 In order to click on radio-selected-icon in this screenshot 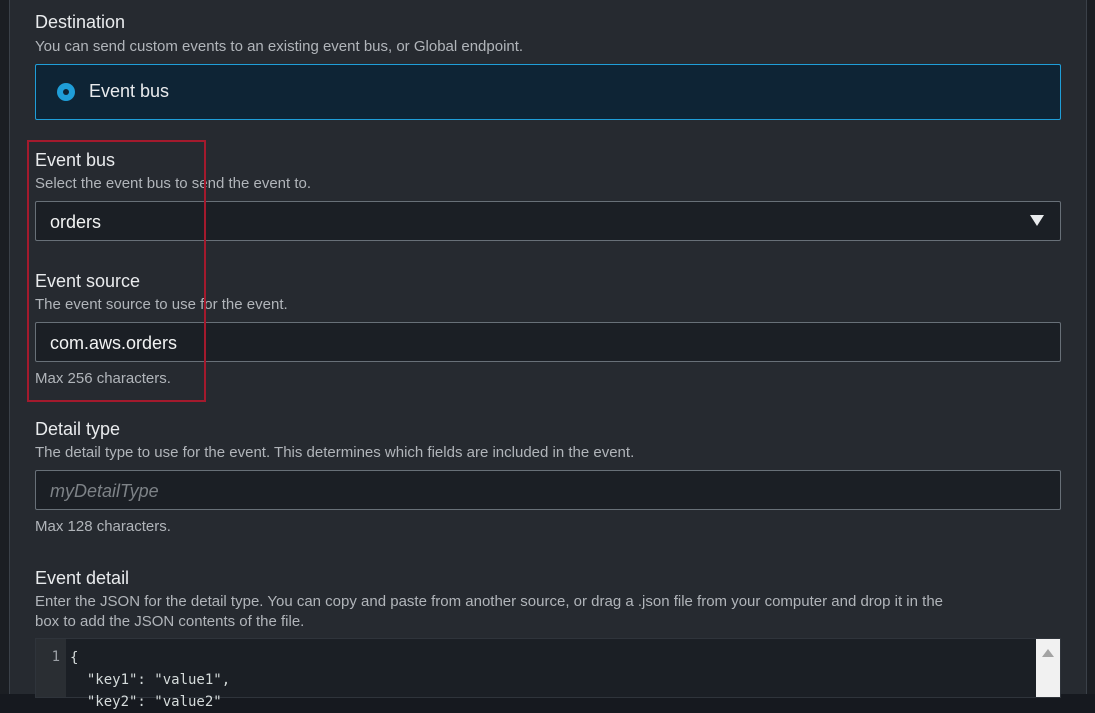, I will do `click(66, 92)`.